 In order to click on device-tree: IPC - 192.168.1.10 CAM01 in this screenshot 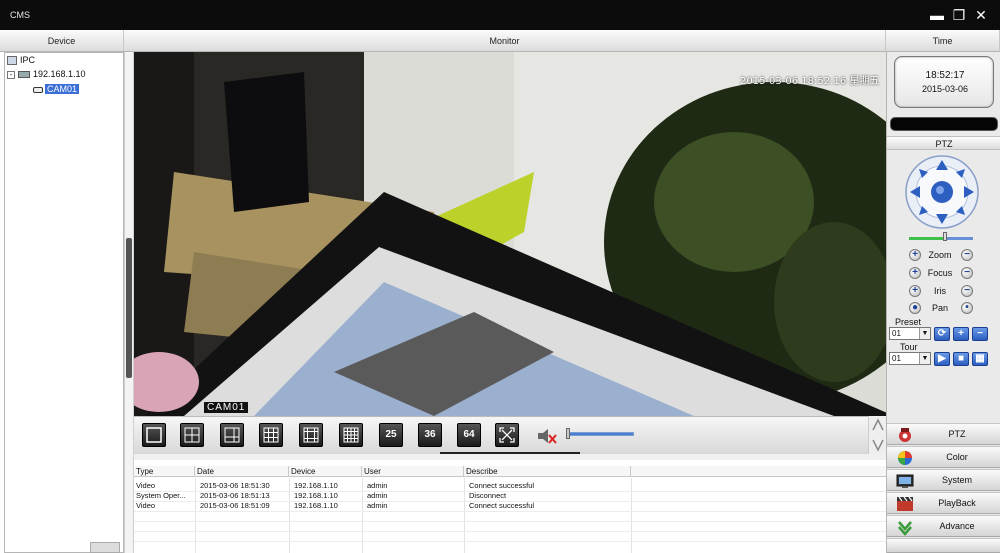, I will do `click(64, 302)`.